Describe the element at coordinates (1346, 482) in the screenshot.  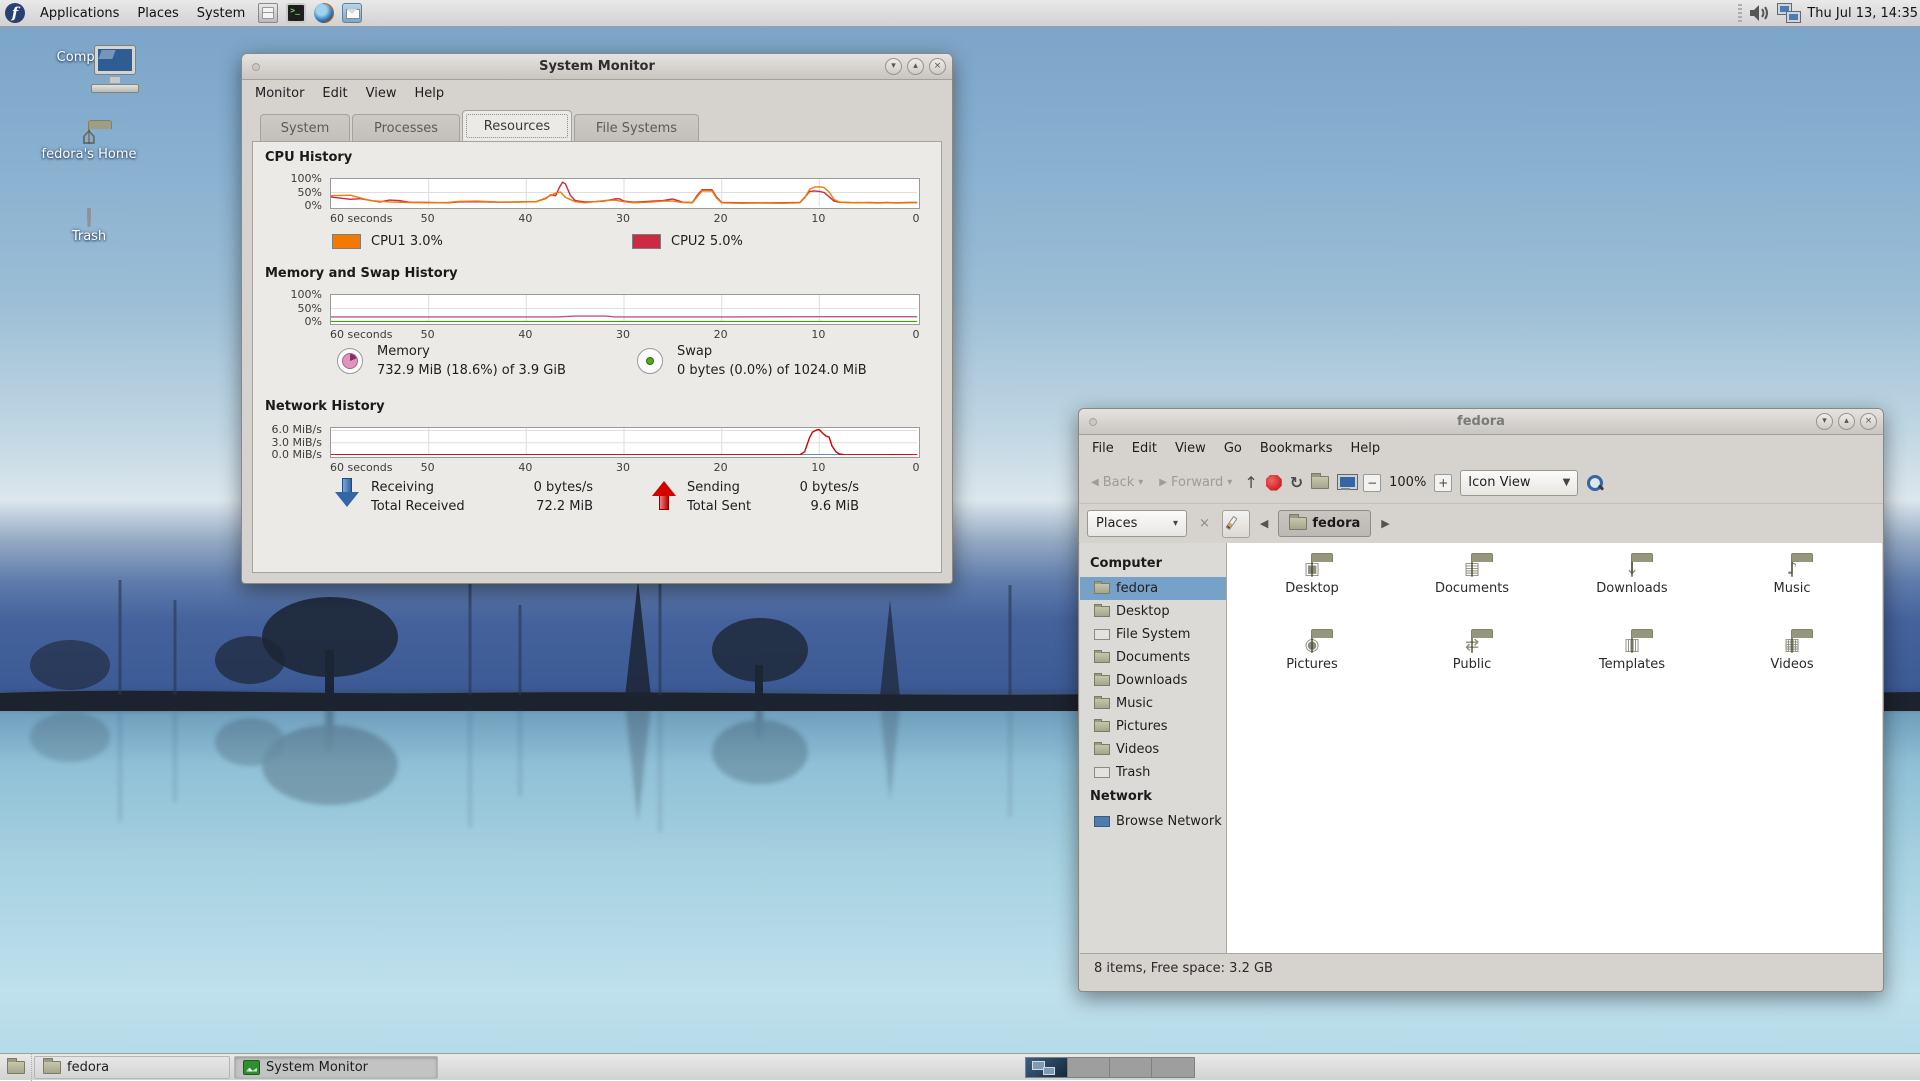
I see `computer-button` at that location.